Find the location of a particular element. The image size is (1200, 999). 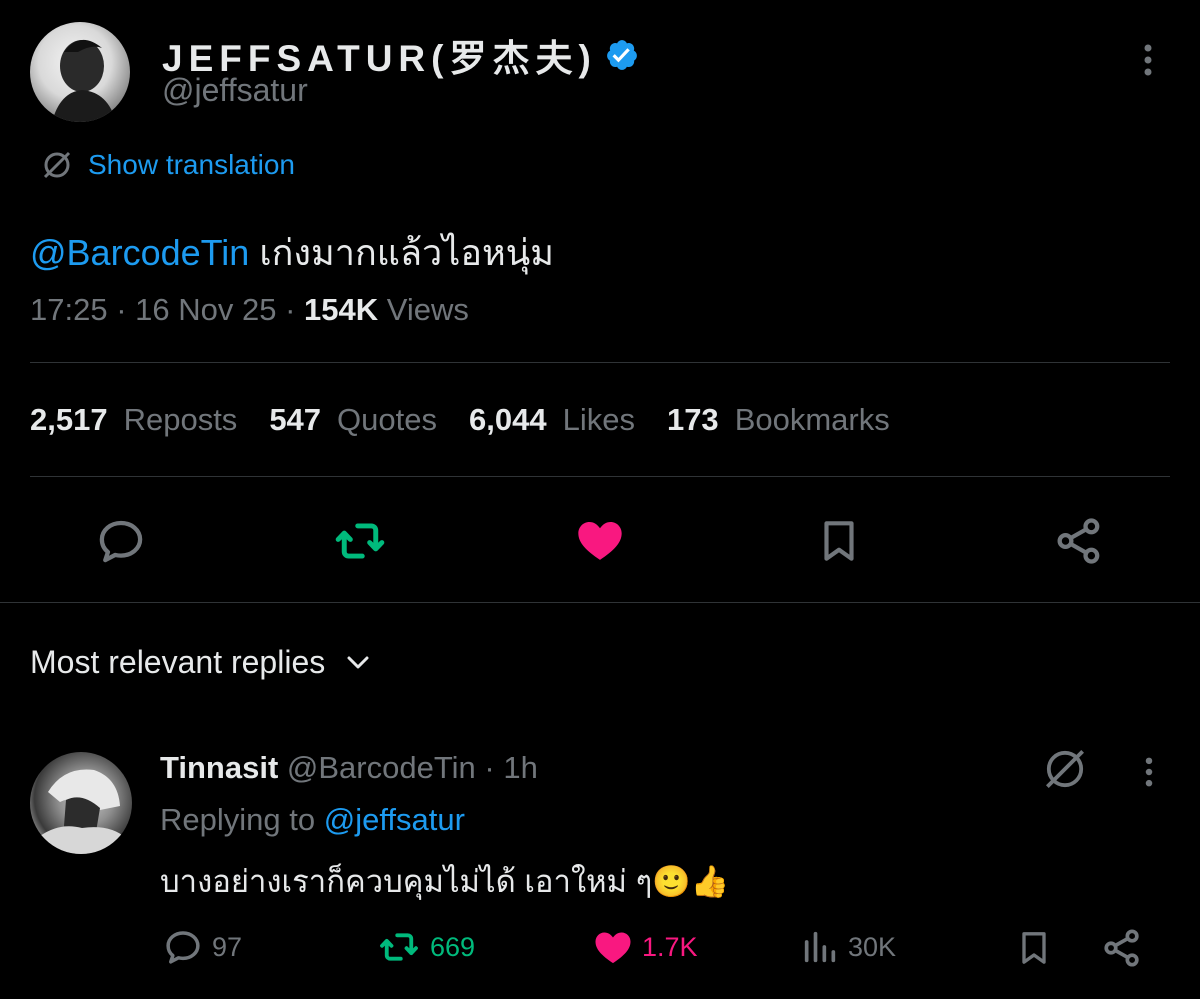

likes-stat: 6,044 Likes is located at coordinates (552, 420).